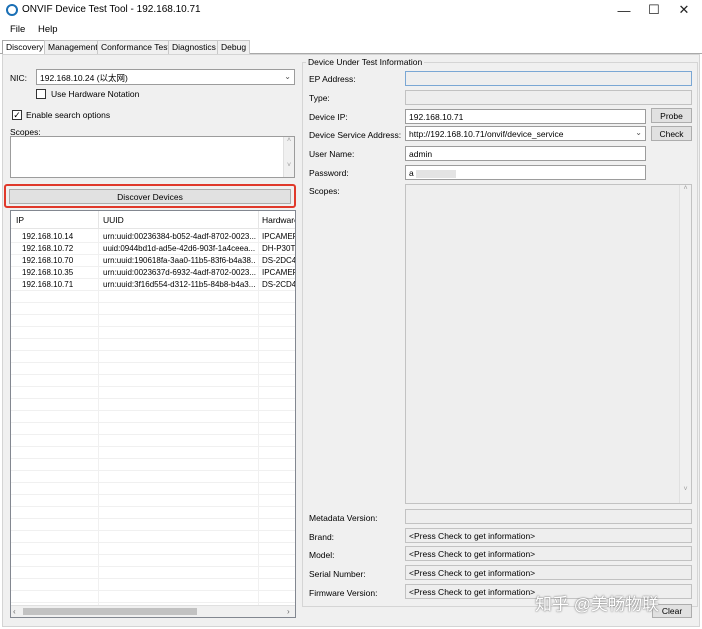 Image resolution: width=702 pixels, height=629 pixels. What do you see at coordinates (68, 115) in the screenshot?
I see `enable-search-label: Enable search options` at bounding box center [68, 115].